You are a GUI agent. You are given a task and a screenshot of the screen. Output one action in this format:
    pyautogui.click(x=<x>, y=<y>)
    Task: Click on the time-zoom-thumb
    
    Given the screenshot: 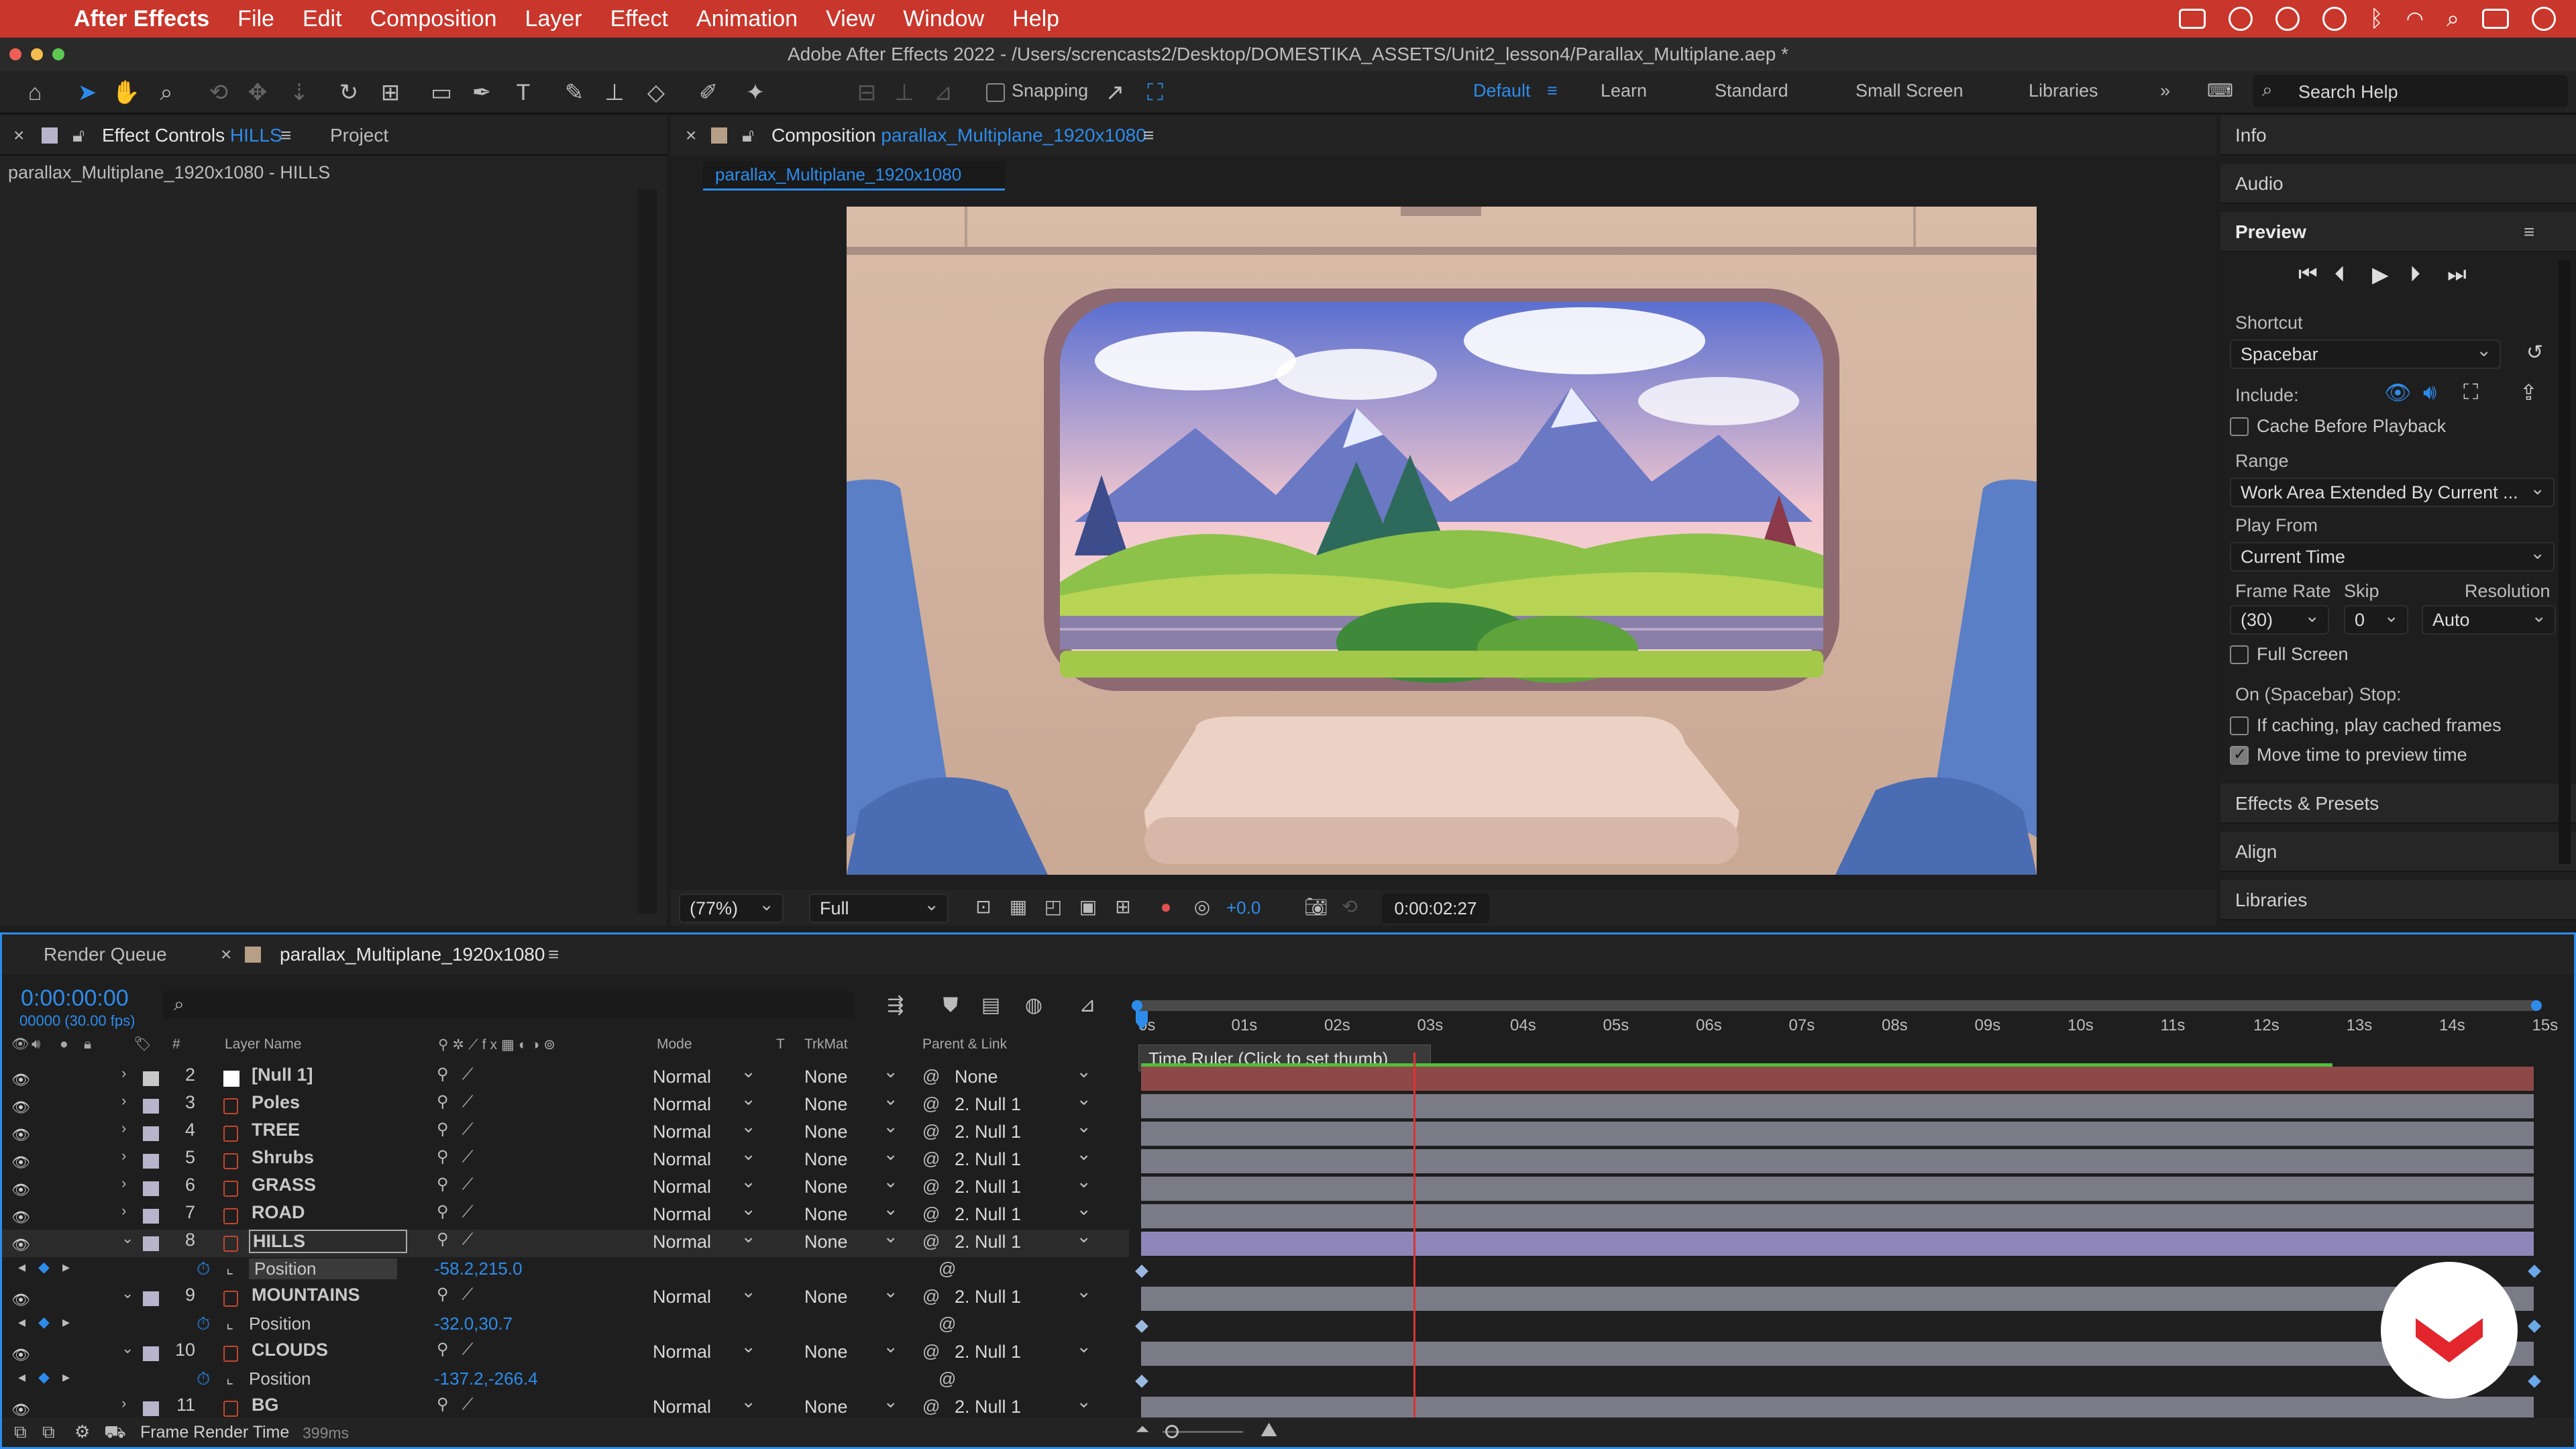 What is the action you would take?
    pyautogui.click(x=1172, y=1431)
    